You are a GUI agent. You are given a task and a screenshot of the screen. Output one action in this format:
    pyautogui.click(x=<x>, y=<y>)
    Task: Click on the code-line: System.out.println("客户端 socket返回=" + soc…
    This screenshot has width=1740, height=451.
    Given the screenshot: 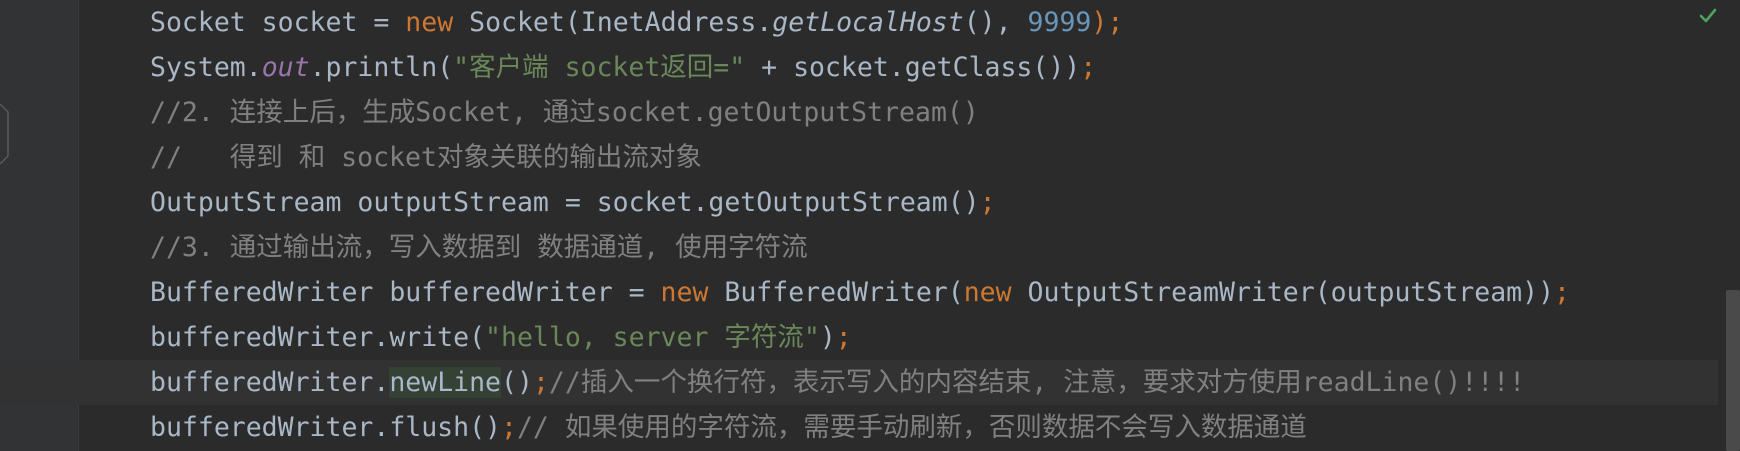 What is the action you would take?
    pyautogui.click(x=934, y=67)
    